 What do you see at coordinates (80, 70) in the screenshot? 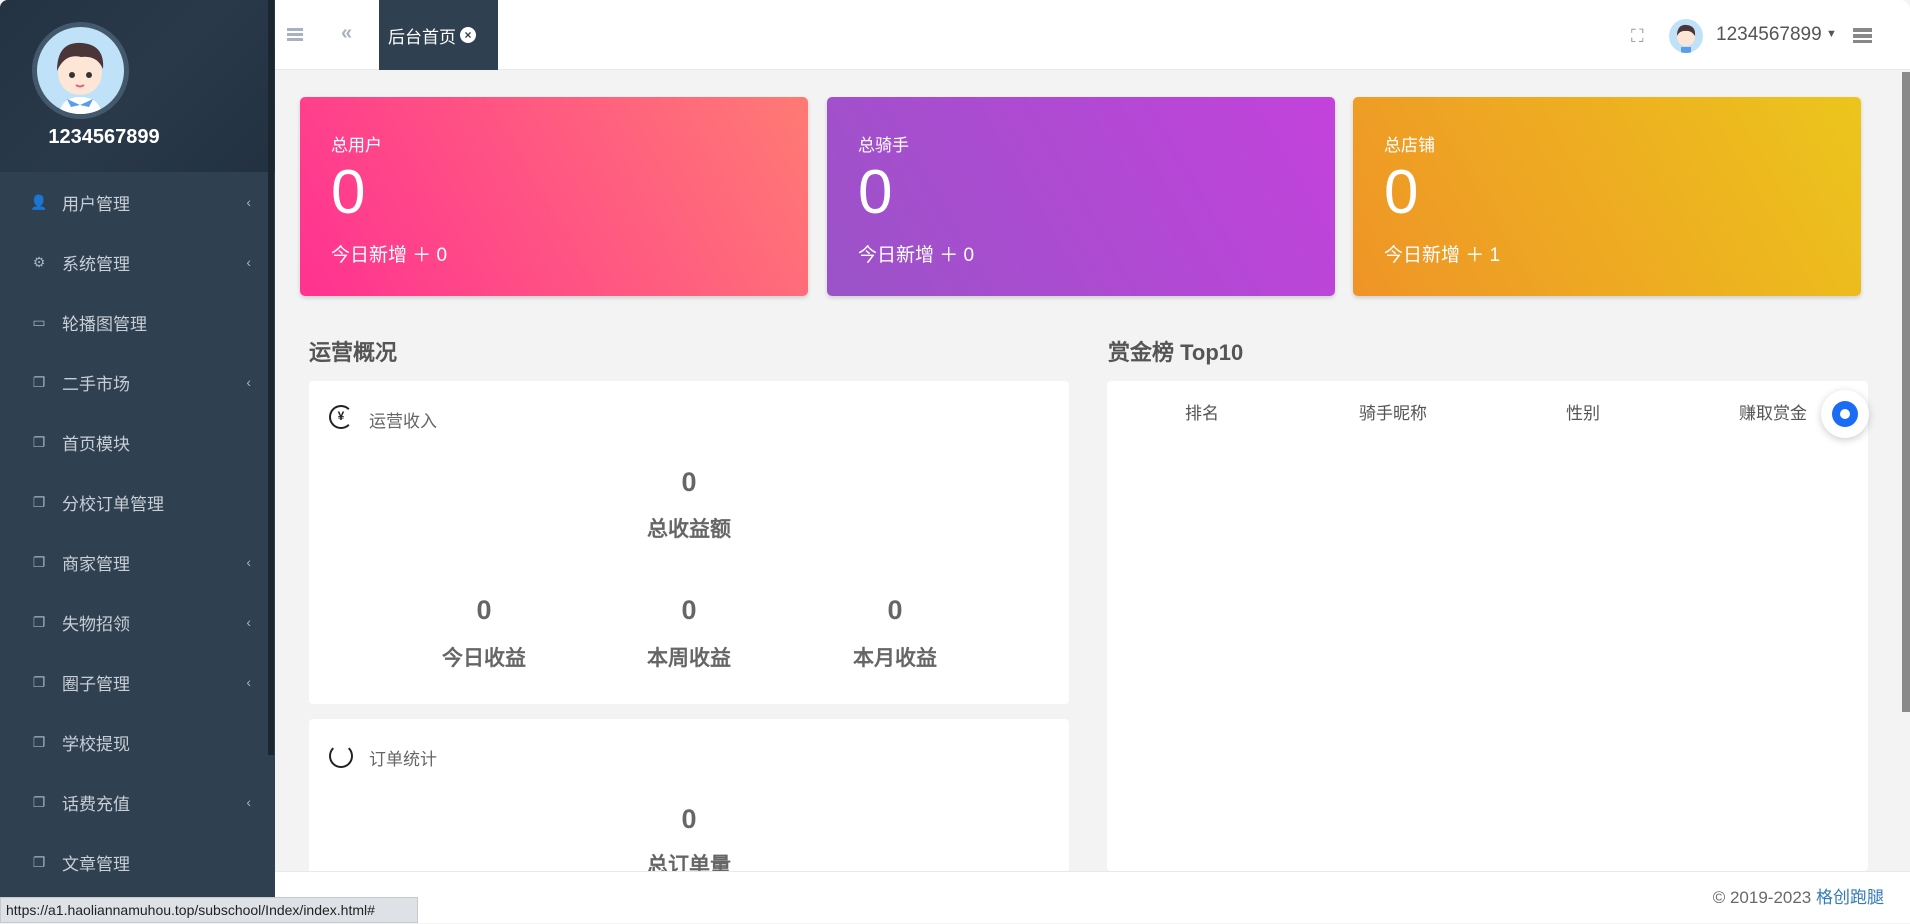
I see `avatar` at bounding box center [80, 70].